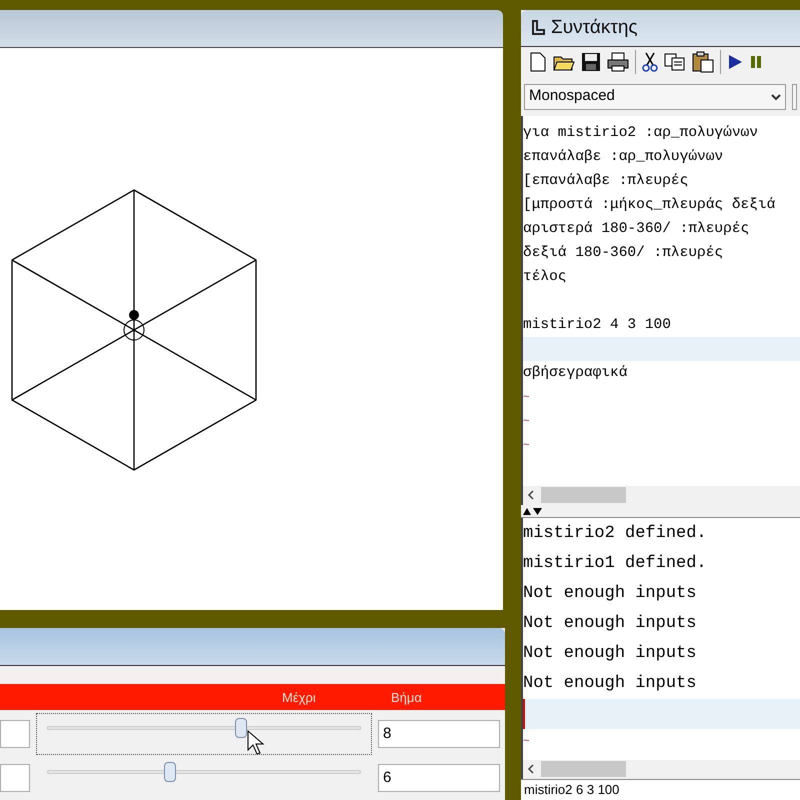 The width and height of the screenshot is (800, 800). What do you see at coordinates (538, 28) in the screenshot?
I see `window-icon` at bounding box center [538, 28].